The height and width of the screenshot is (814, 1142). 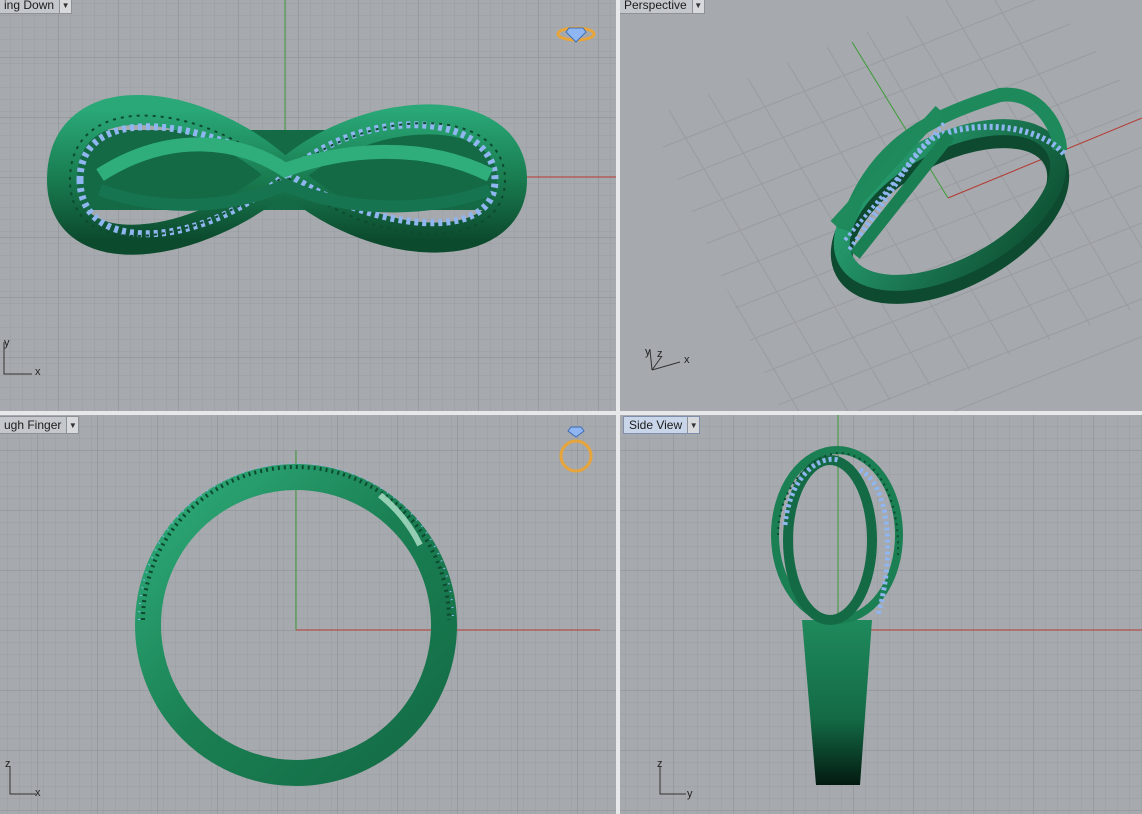 I want to click on viewport-title: Perspective, so click(x=655, y=6).